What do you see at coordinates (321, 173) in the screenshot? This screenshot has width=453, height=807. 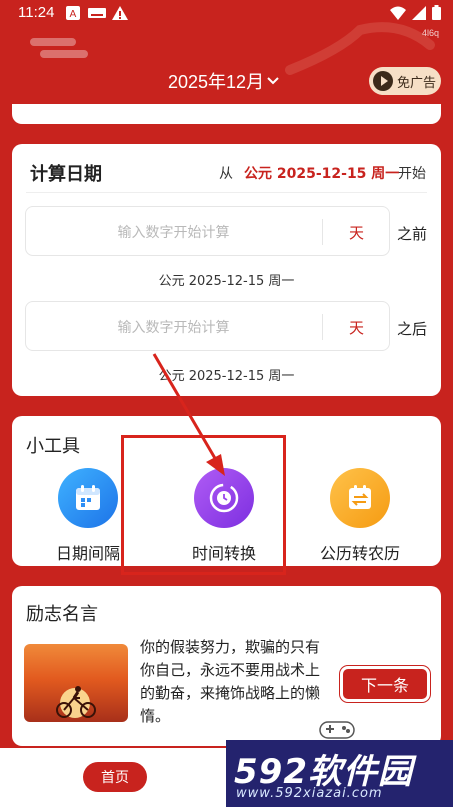 I see `from-date: 公元 2025-12-15 周一` at bounding box center [321, 173].